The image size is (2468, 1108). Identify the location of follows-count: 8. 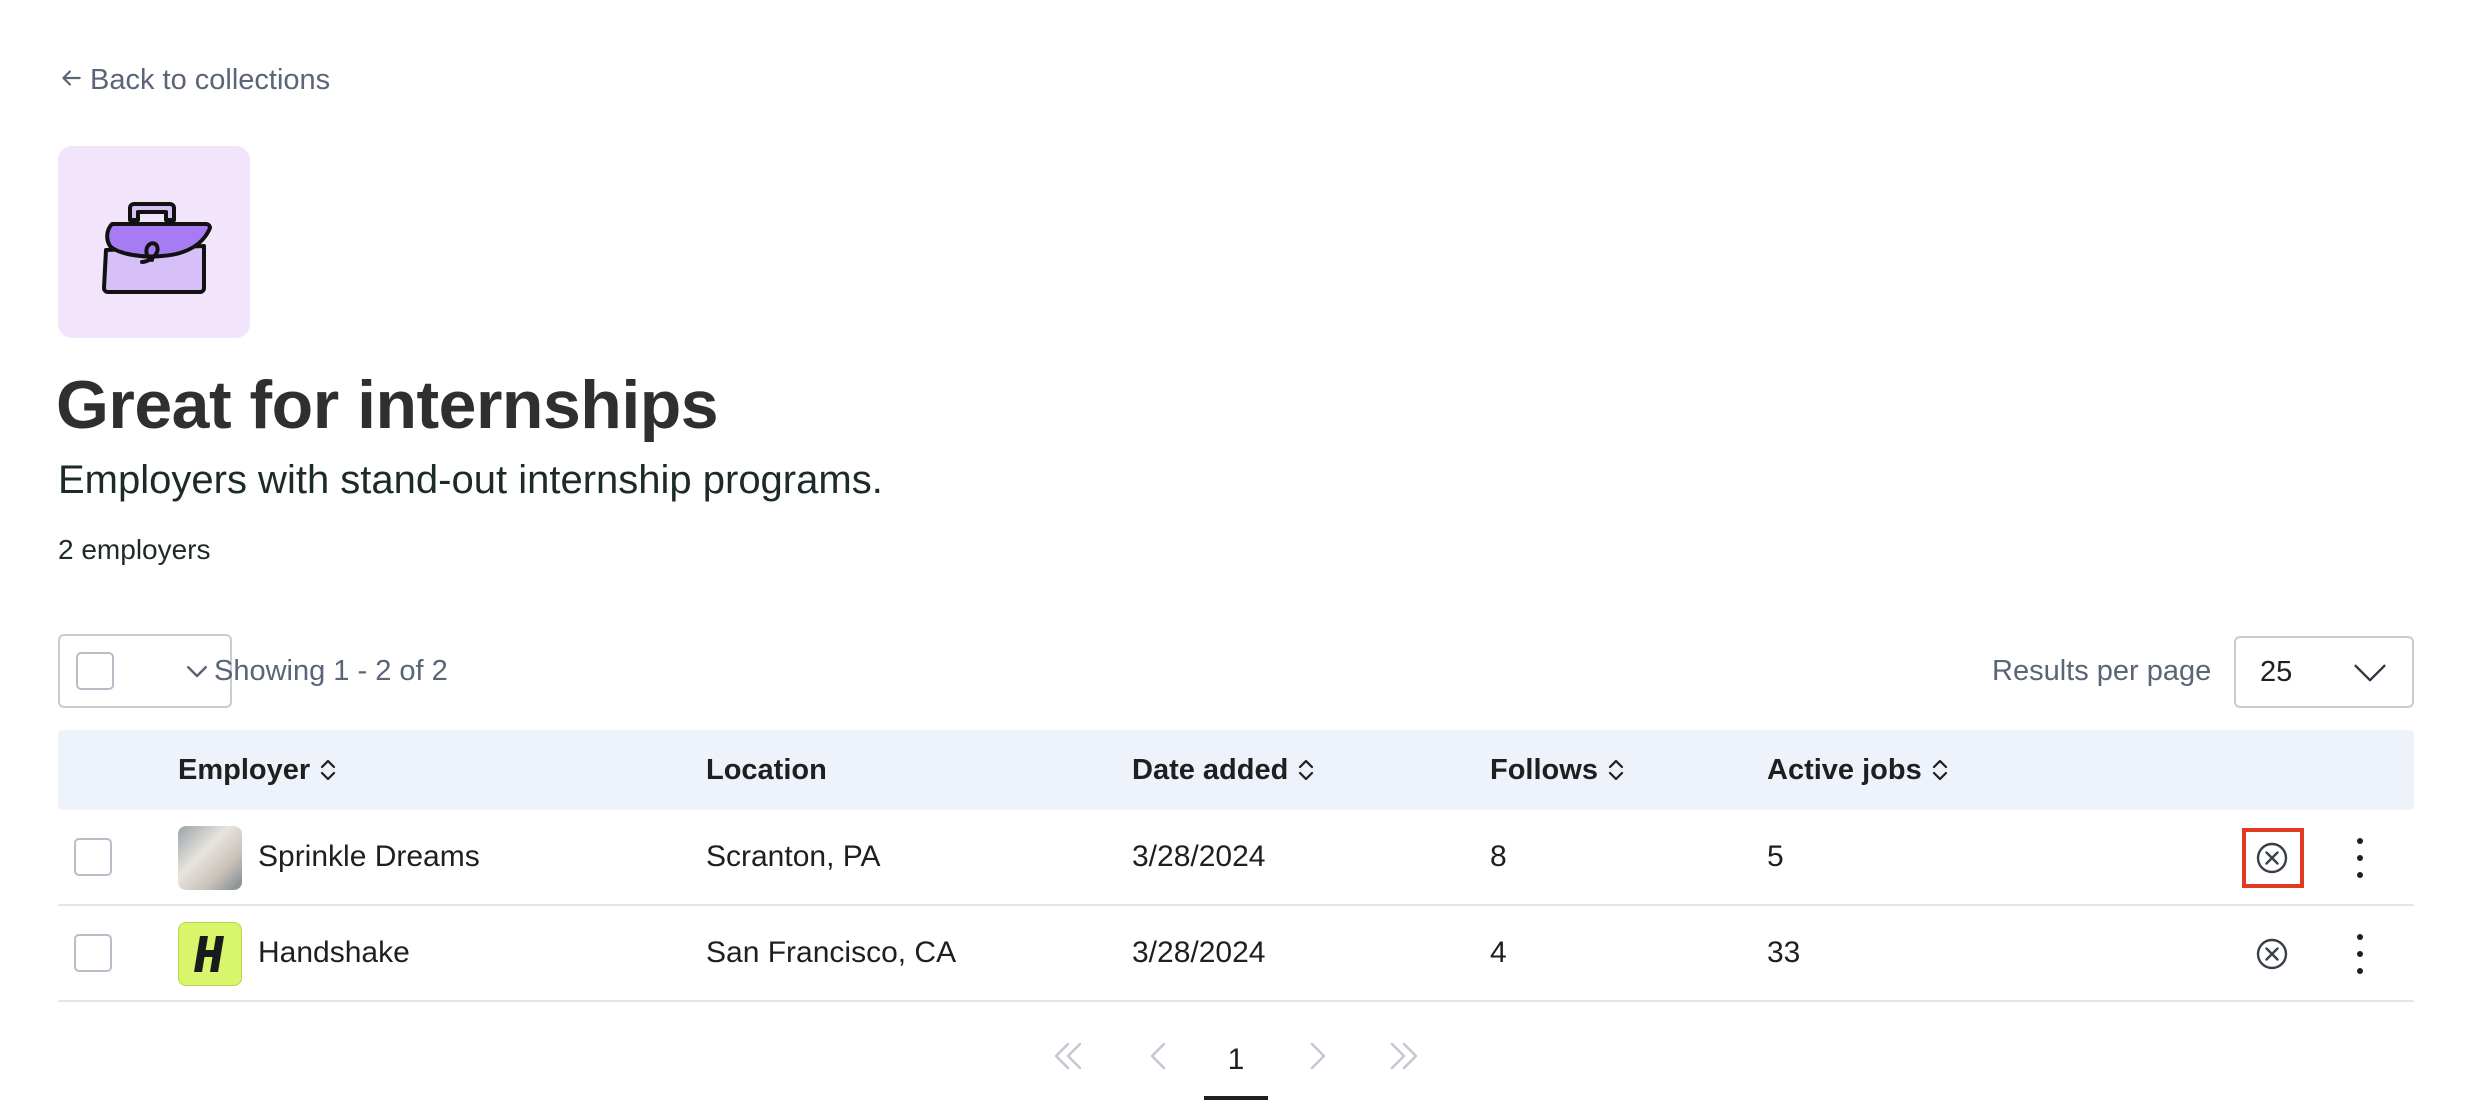
(1498, 856).